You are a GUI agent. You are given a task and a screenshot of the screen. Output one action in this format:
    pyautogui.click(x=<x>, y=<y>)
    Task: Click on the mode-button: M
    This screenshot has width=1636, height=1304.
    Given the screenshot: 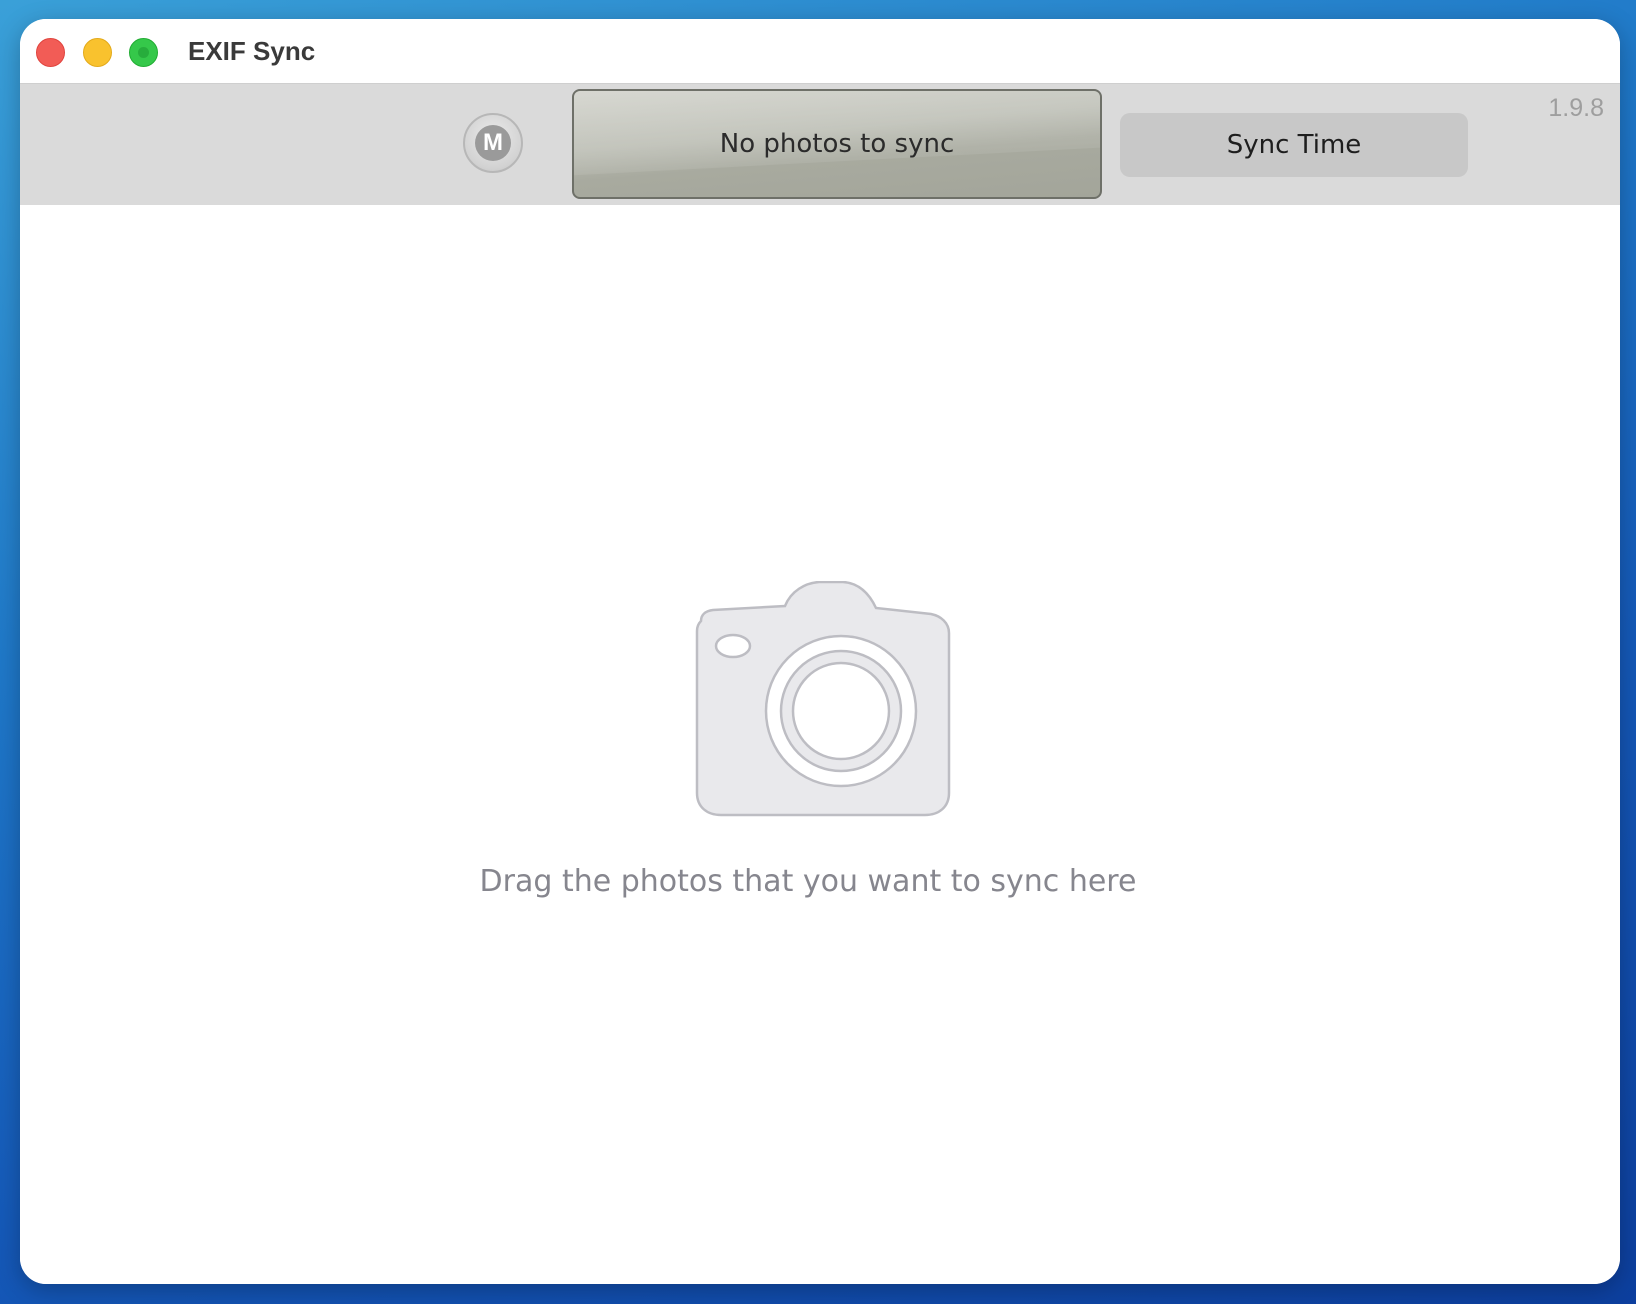 What is the action you would take?
    pyautogui.click(x=493, y=143)
    